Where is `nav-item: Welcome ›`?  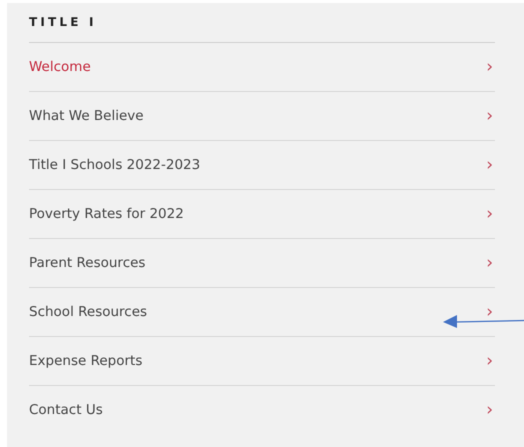
nav-item: Welcome › is located at coordinates (262, 67).